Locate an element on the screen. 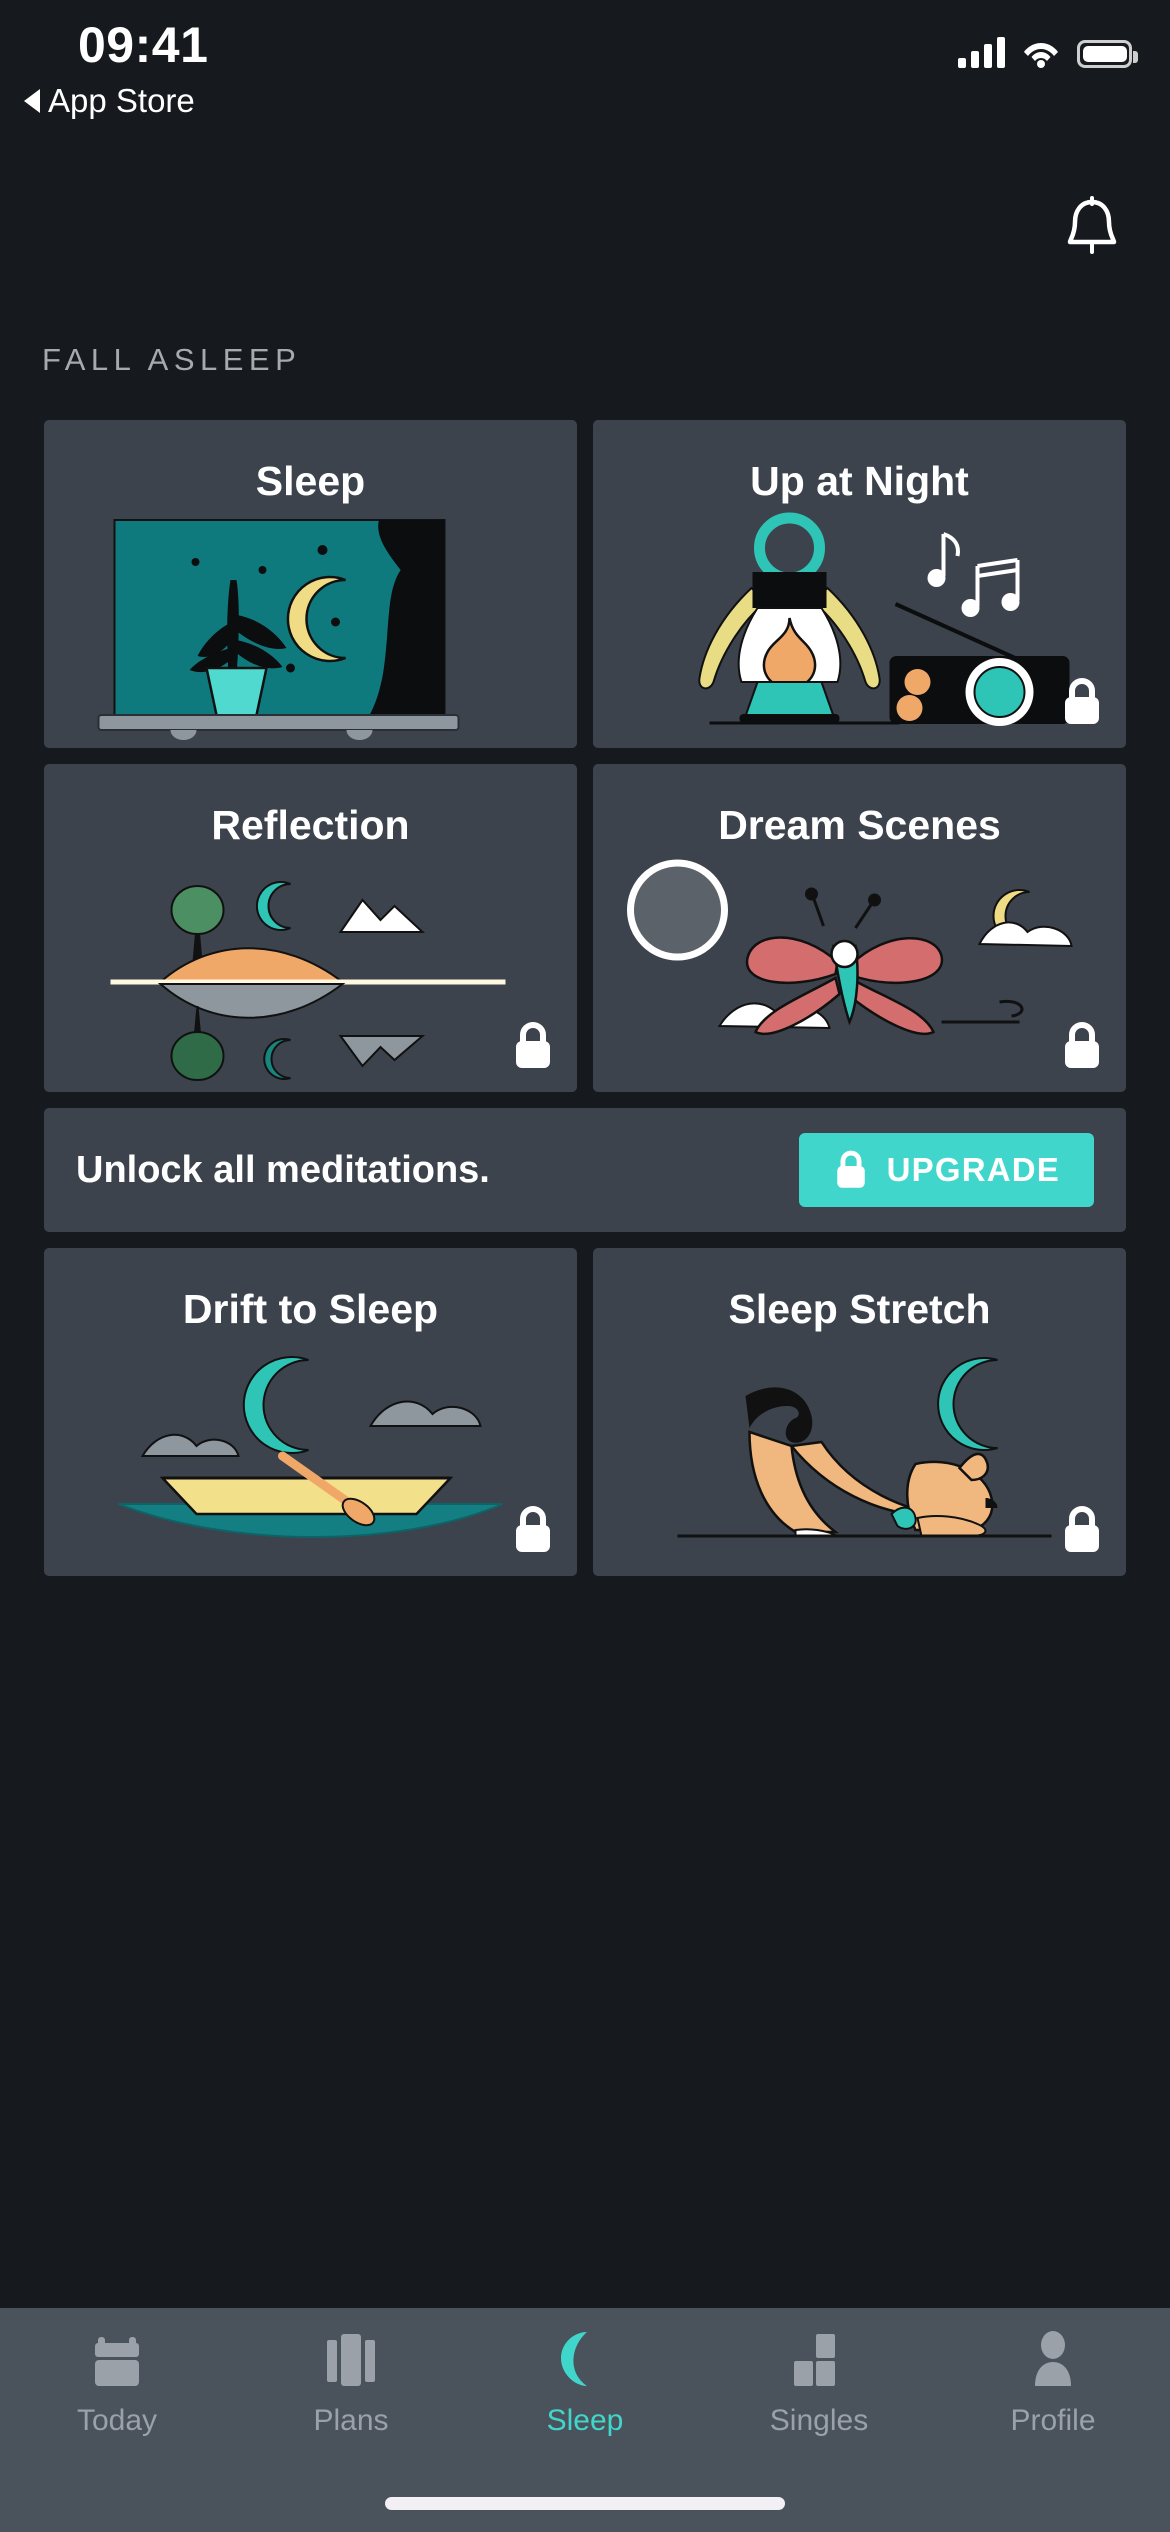 This screenshot has width=1170, height=2532. card-row: Drift to Sleep Sleep Stretch is located at coordinates (585, 1412).